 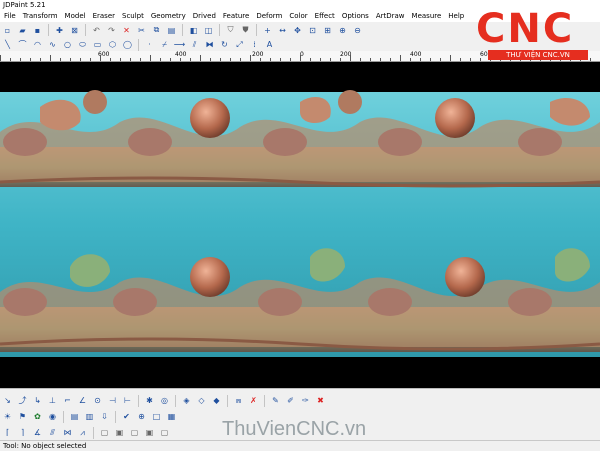 What do you see at coordinates (82, 400) in the screenshot?
I see `snap-icon: ∠` at bounding box center [82, 400].